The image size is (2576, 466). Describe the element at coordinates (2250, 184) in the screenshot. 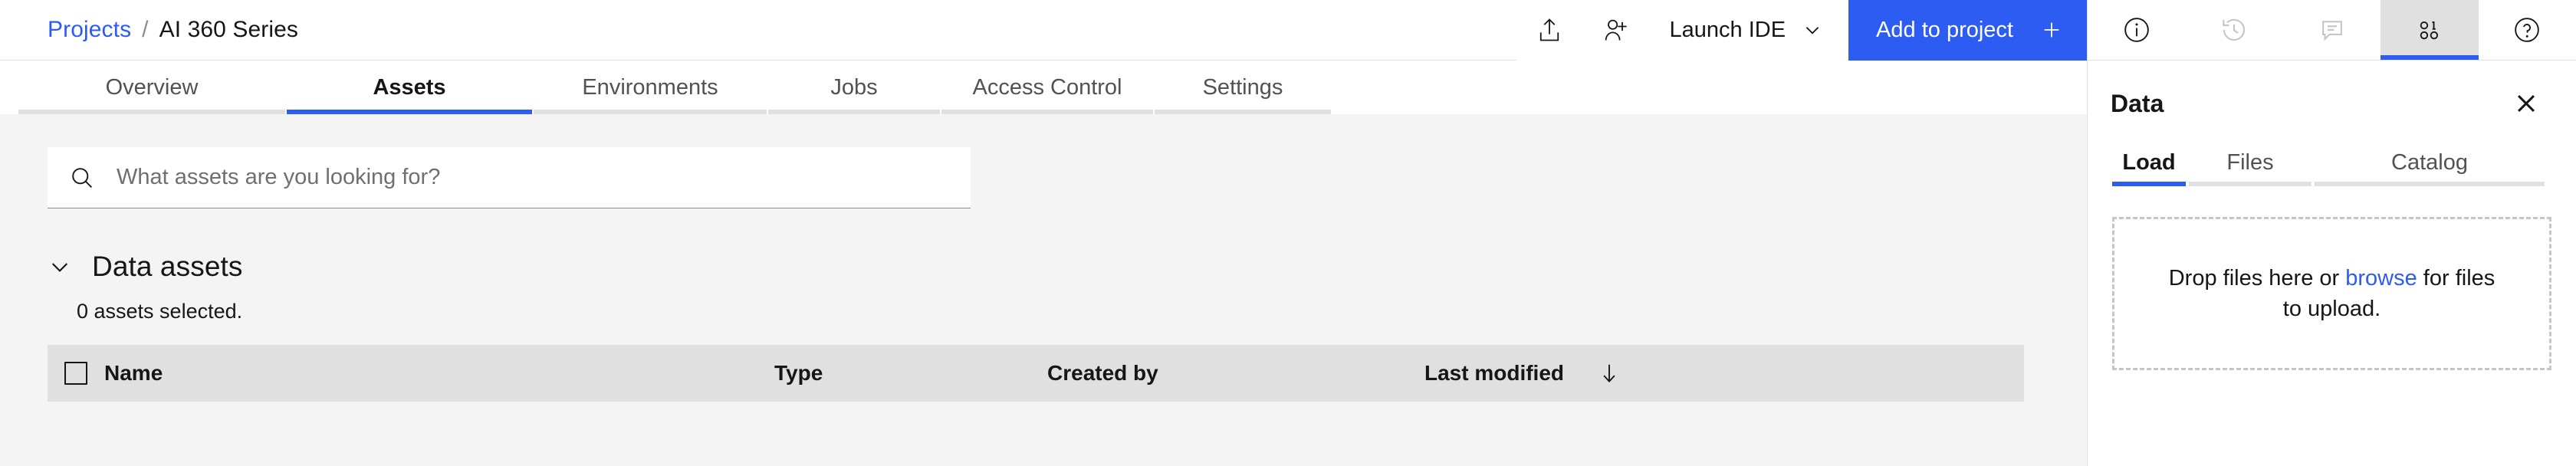

I see `panel-tab-files-underline` at that location.